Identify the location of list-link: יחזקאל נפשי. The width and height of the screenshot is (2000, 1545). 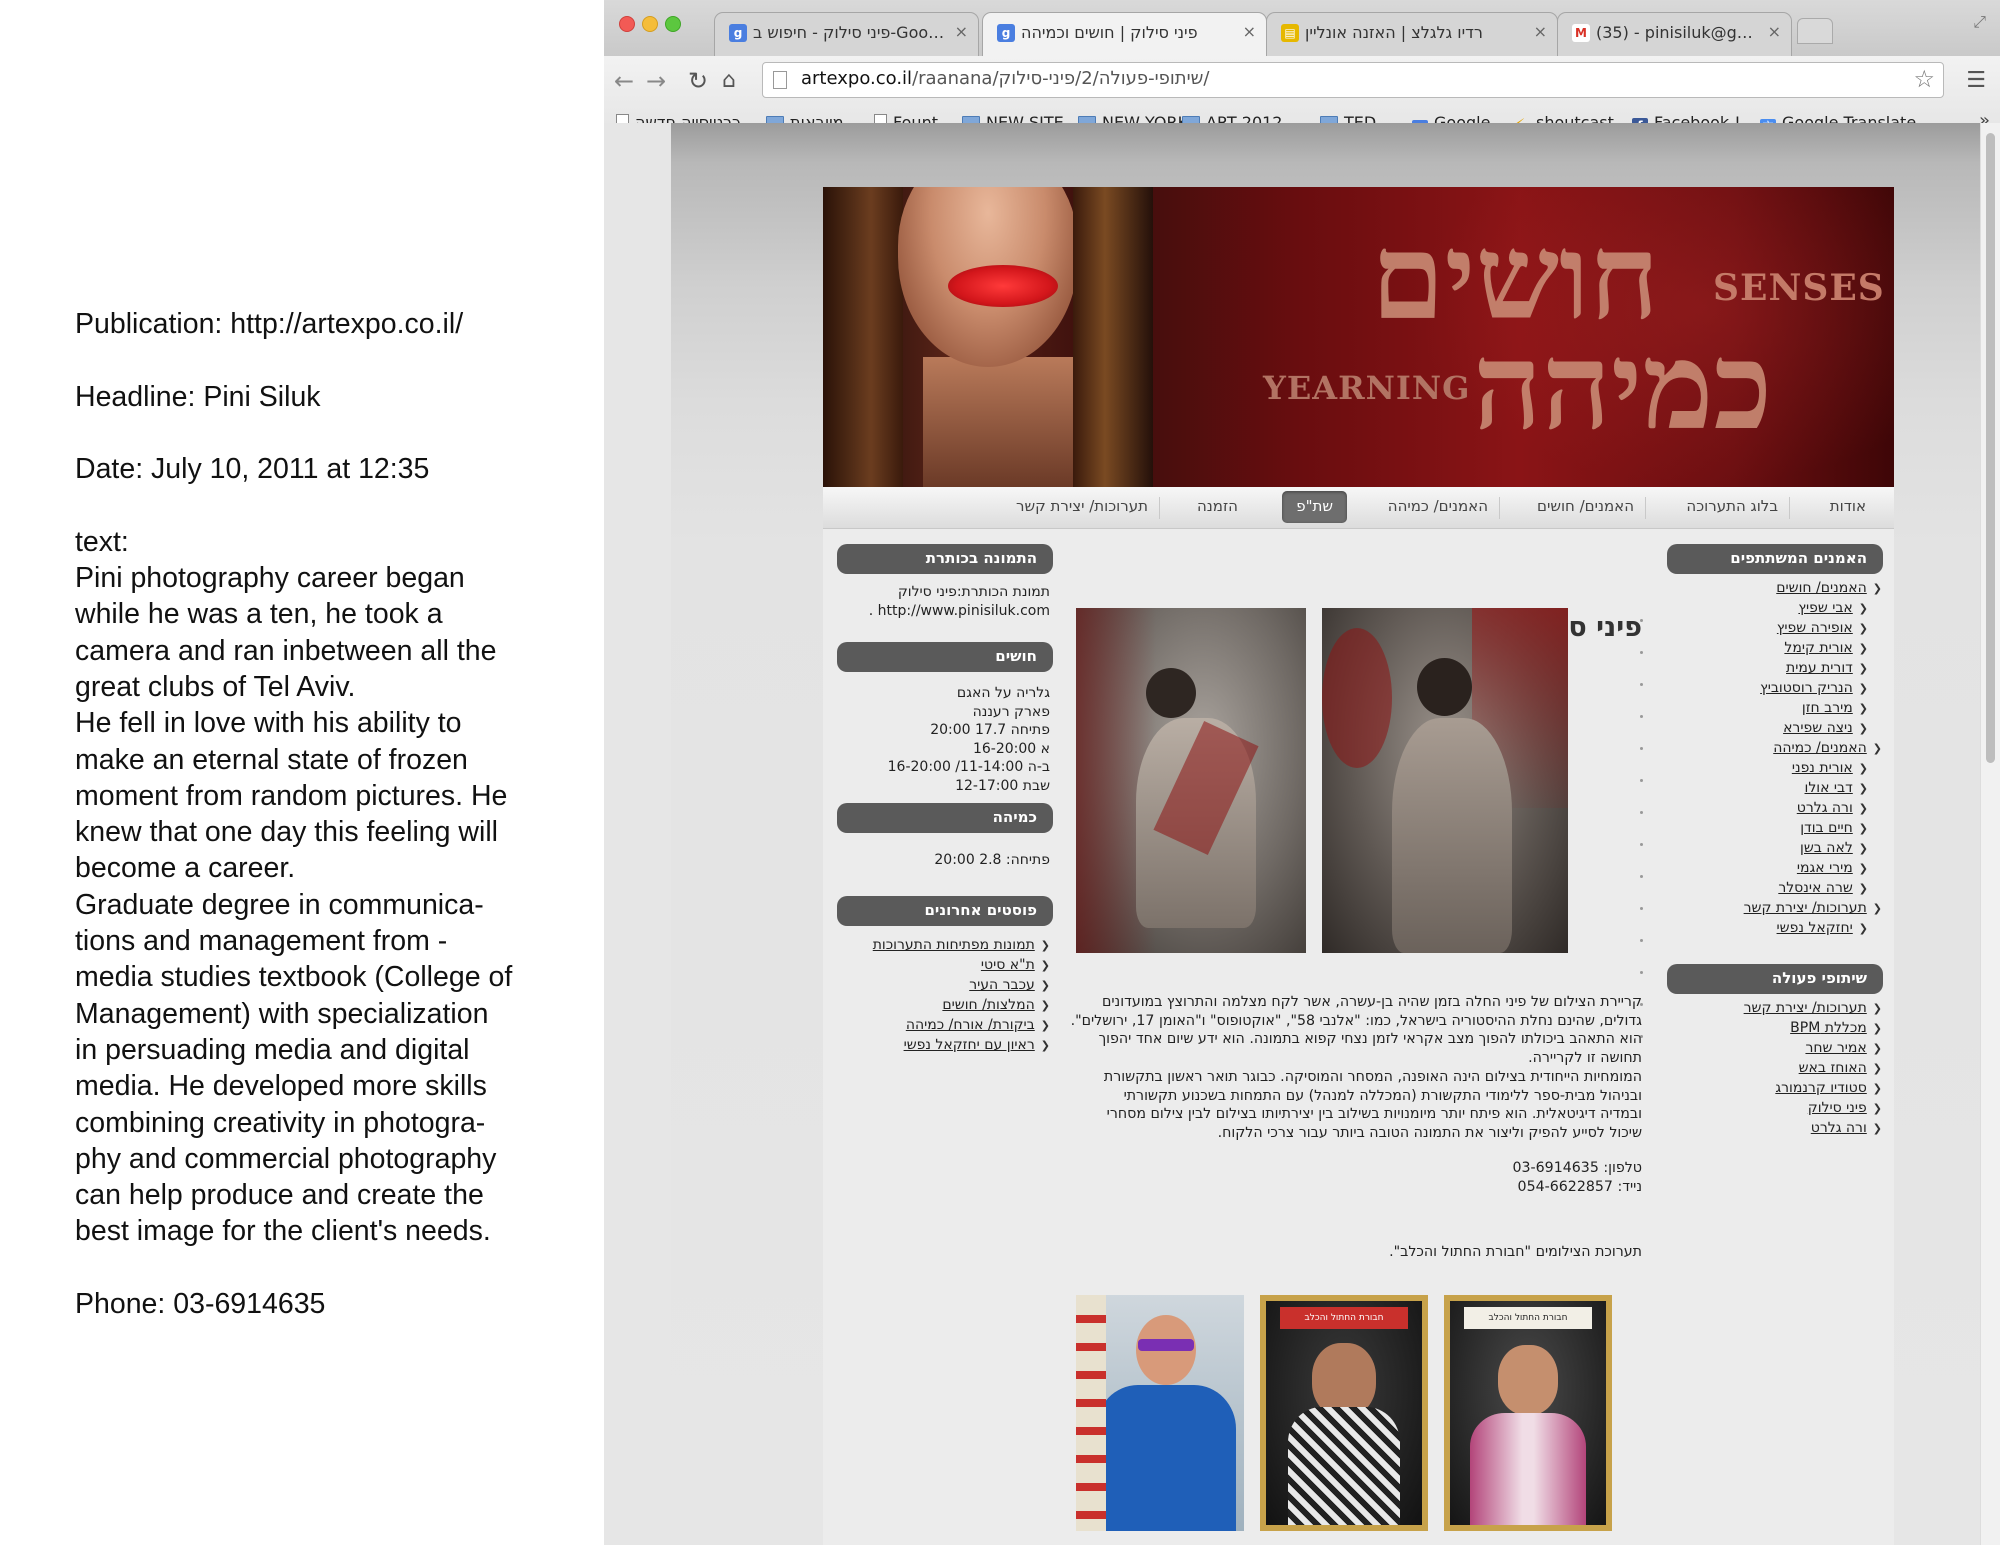
(1815, 928).